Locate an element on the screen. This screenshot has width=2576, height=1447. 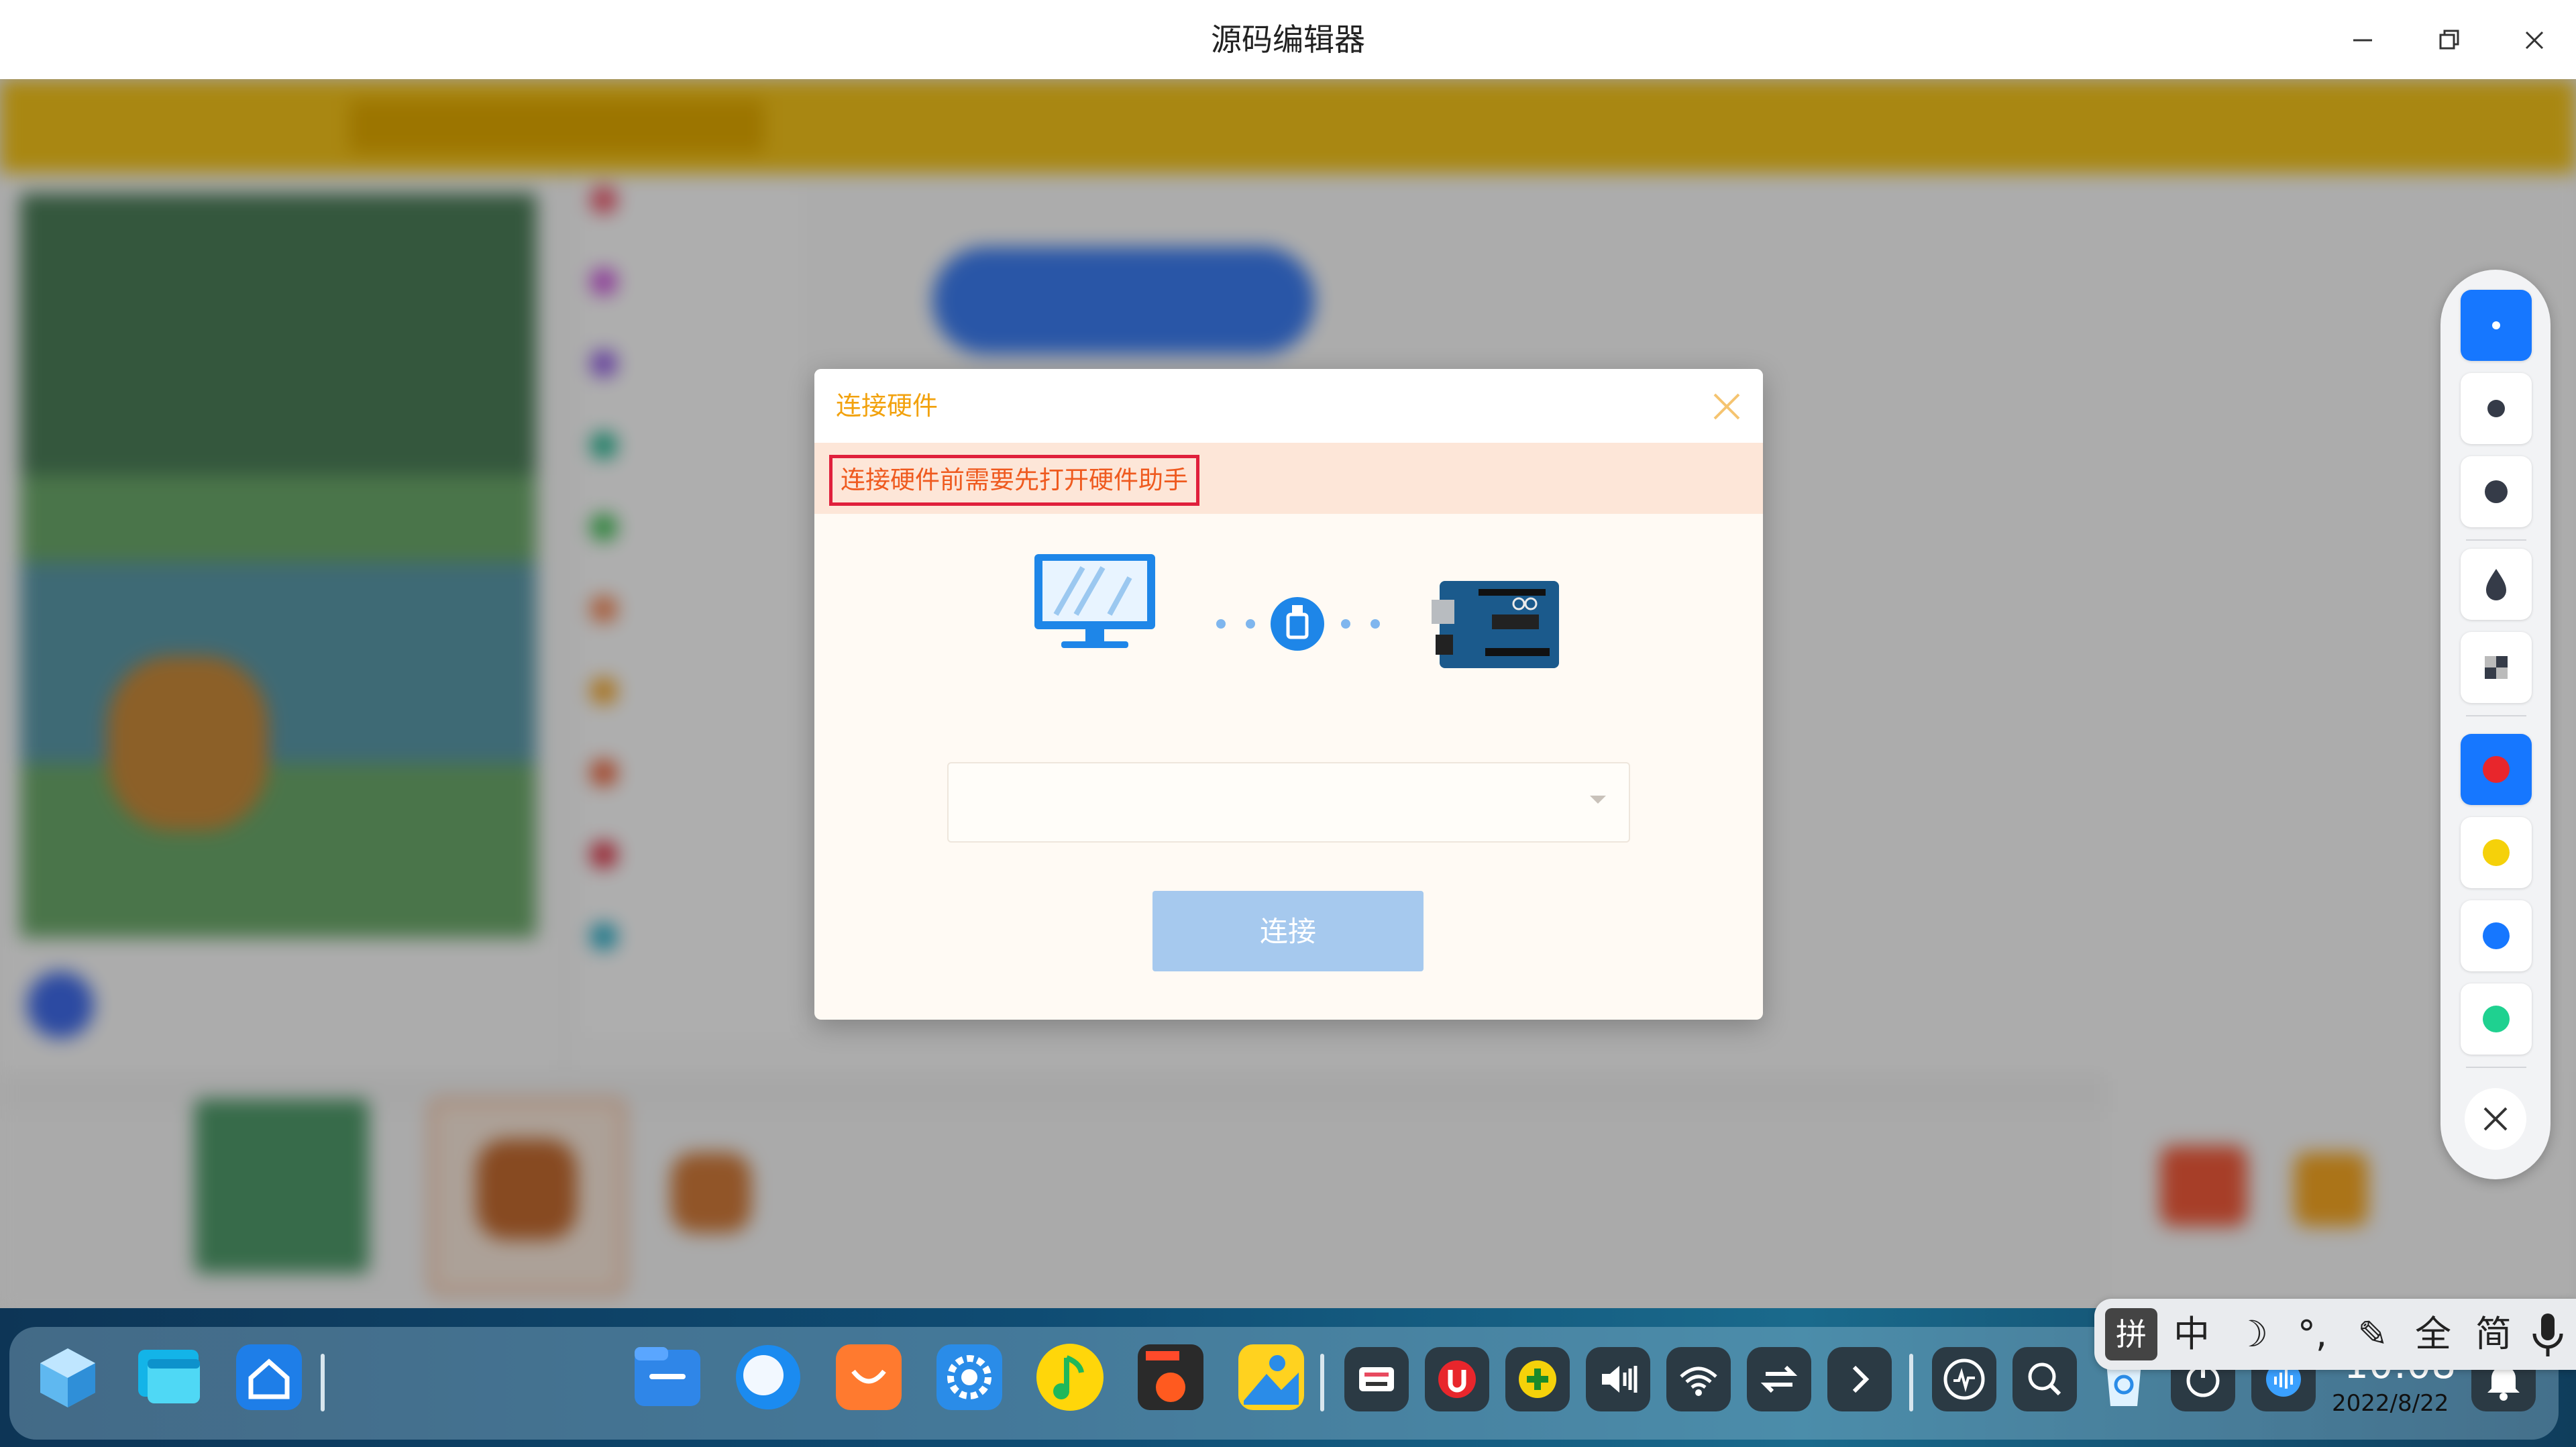
arduino-board-icon is located at coordinates (1495, 625).